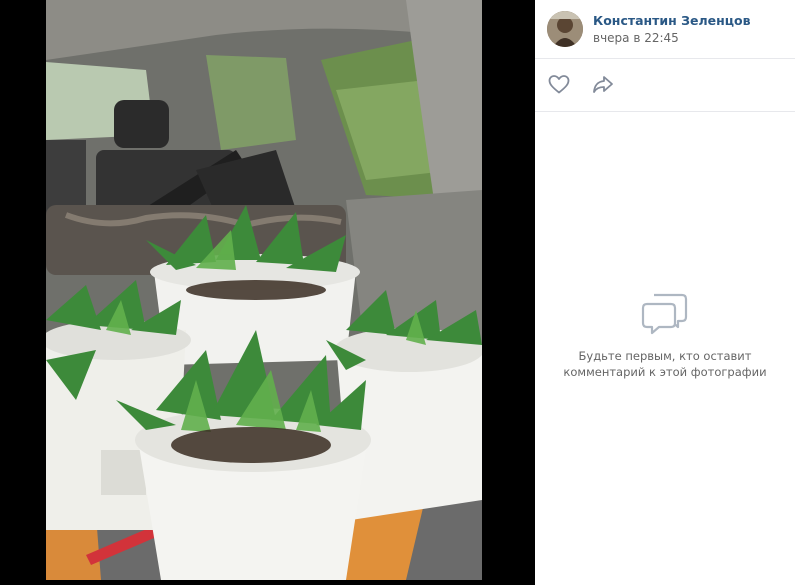 Image resolution: width=795 pixels, height=585 pixels. What do you see at coordinates (664, 314) in the screenshot?
I see `speech-bubbles-icon` at bounding box center [664, 314].